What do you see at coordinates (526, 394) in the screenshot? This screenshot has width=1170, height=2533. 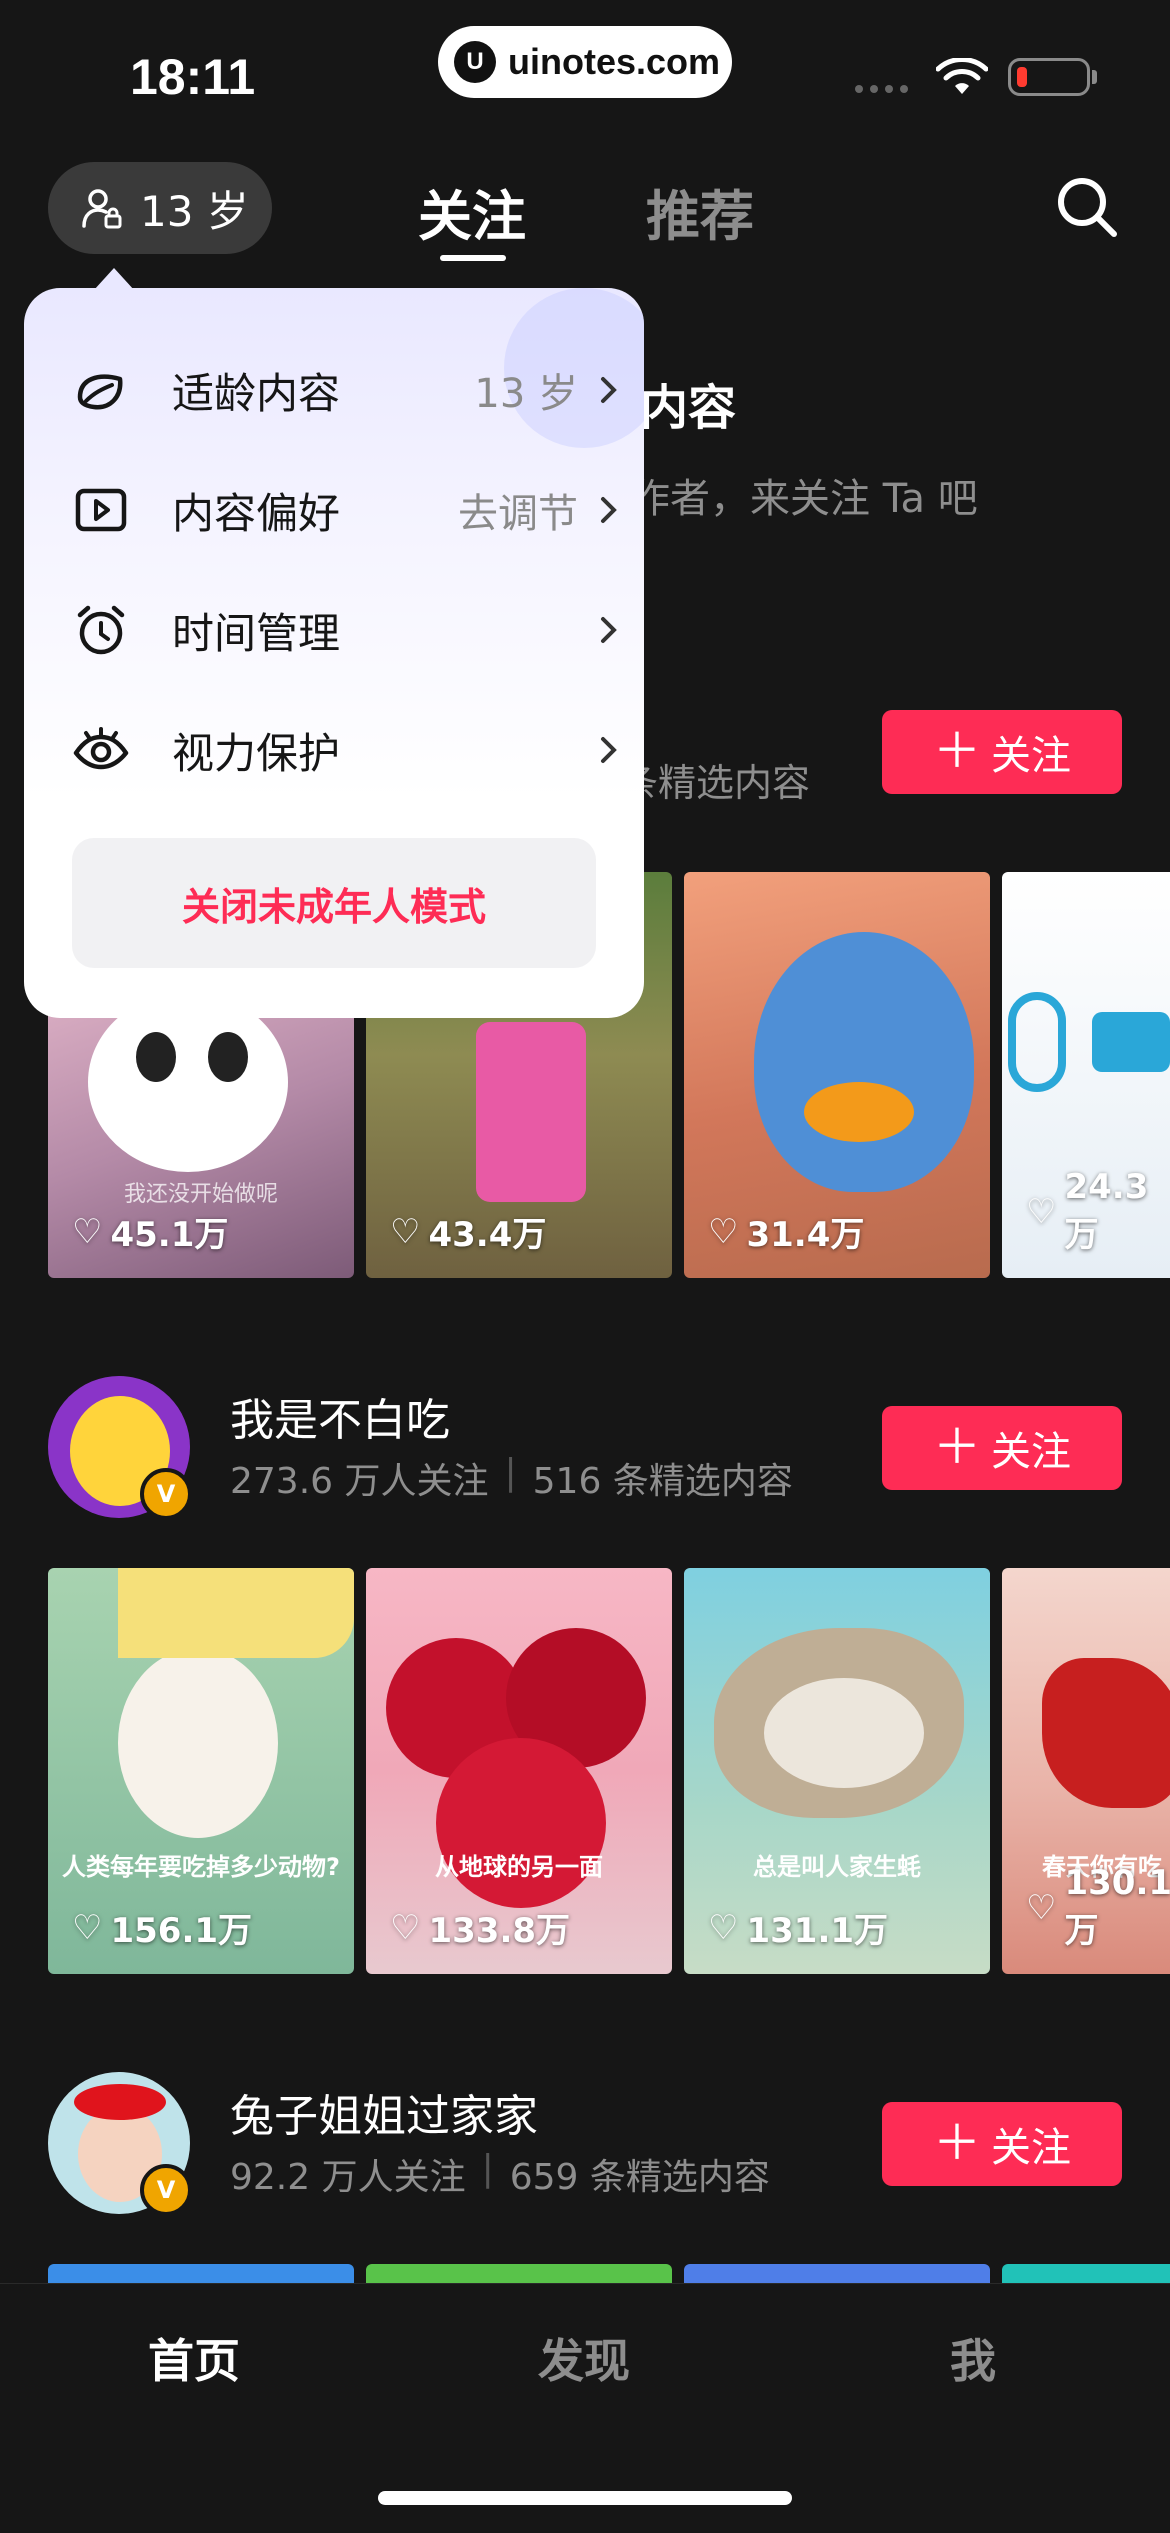 I see `menu-item-value: 13 岁` at bounding box center [526, 394].